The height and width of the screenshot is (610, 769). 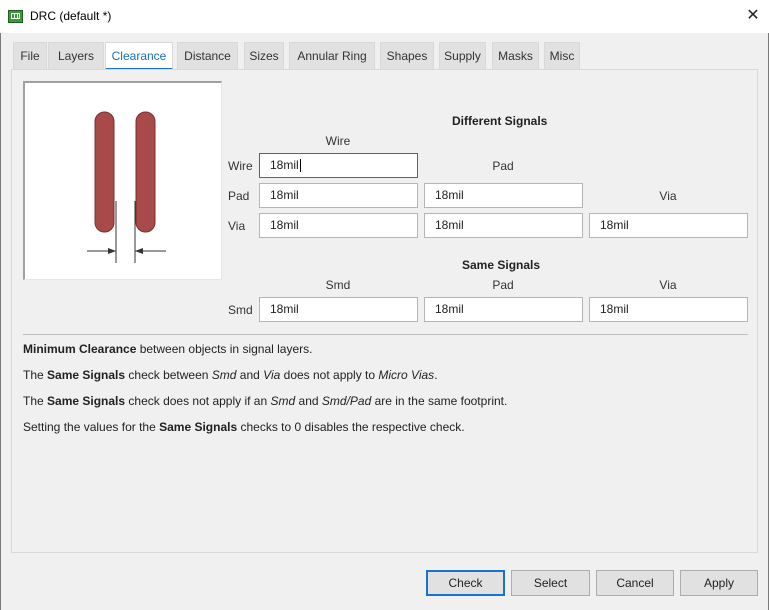 What do you see at coordinates (562, 56) in the screenshot?
I see `tab-misc: Misc` at bounding box center [562, 56].